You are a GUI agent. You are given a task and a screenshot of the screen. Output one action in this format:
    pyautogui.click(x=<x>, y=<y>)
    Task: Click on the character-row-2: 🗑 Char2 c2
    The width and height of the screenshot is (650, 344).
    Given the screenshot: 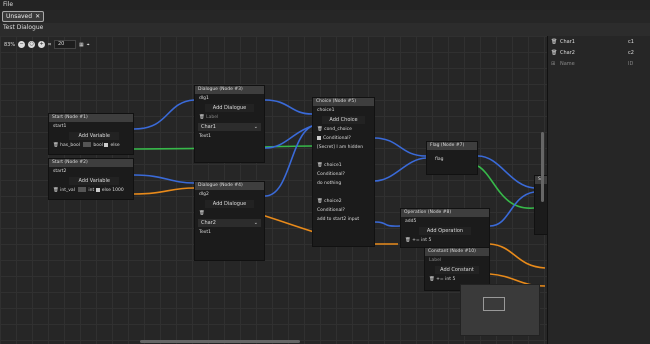 What is the action you would take?
    pyautogui.click(x=599, y=53)
    